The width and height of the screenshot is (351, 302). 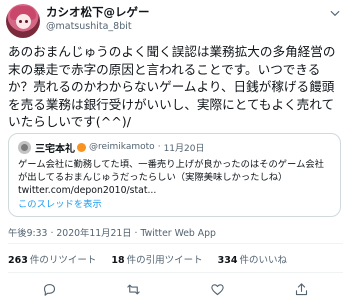 What do you see at coordinates (118, 260) in the screenshot?
I see `quotes-count: 18` at bounding box center [118, 260].